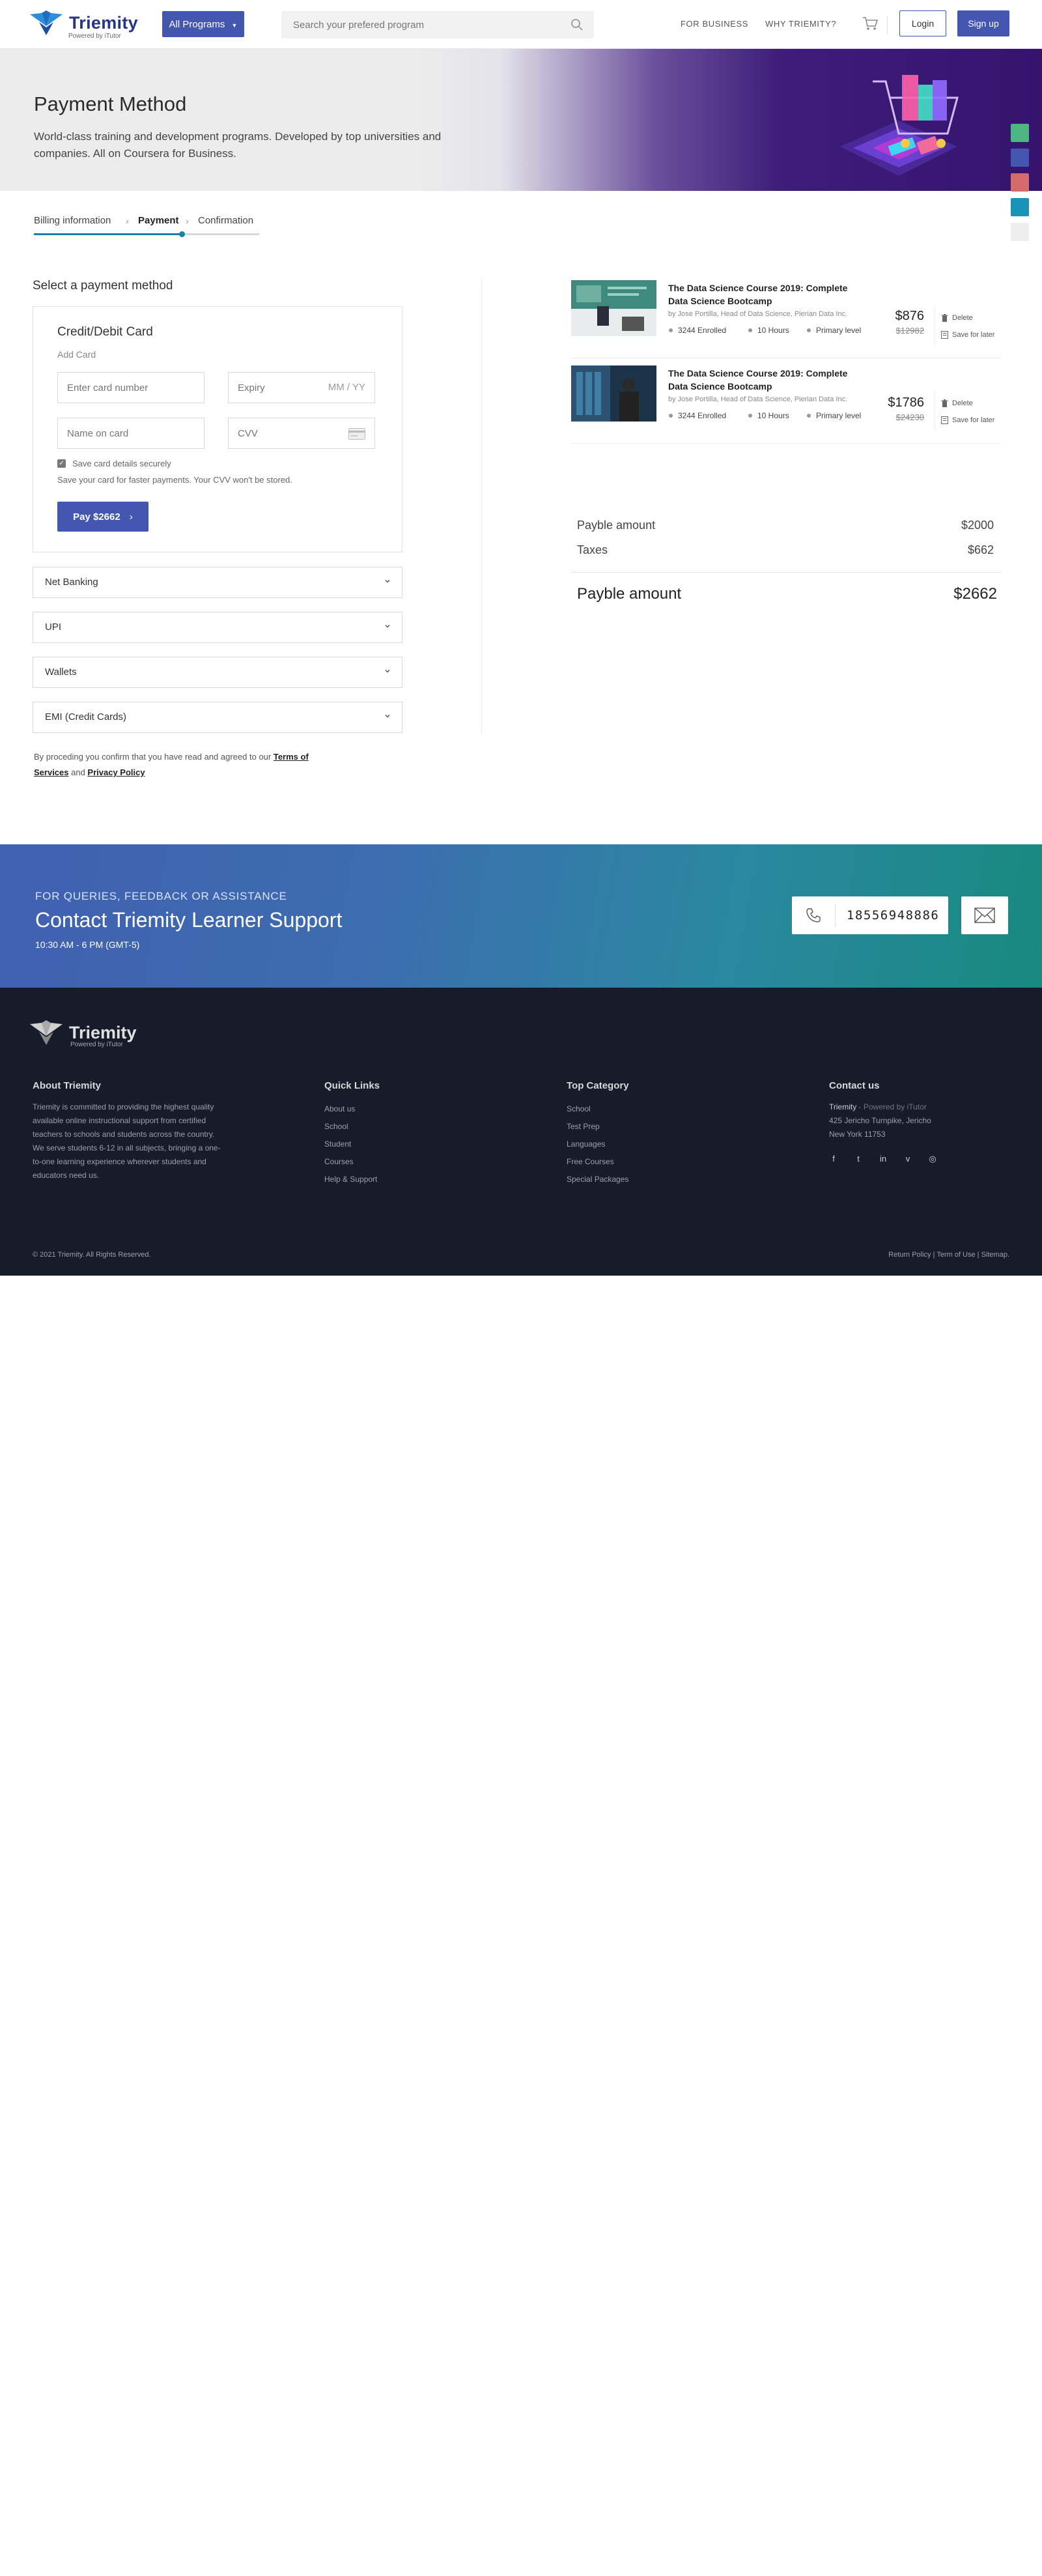 This screenshot has height=2576, width=1042. I want to click on swatch-green, so click(1020, 133).